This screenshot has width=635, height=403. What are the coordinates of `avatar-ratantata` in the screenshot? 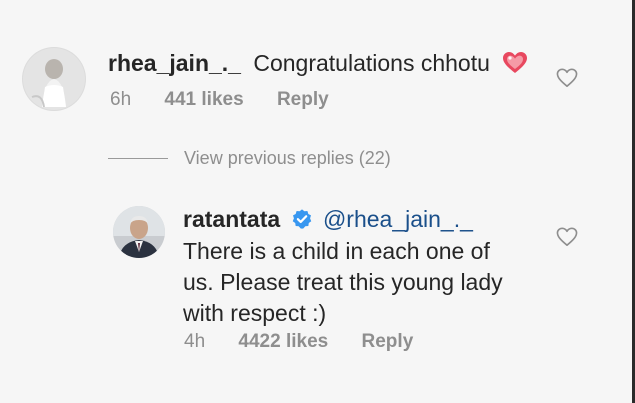 It's located at (139, 232).